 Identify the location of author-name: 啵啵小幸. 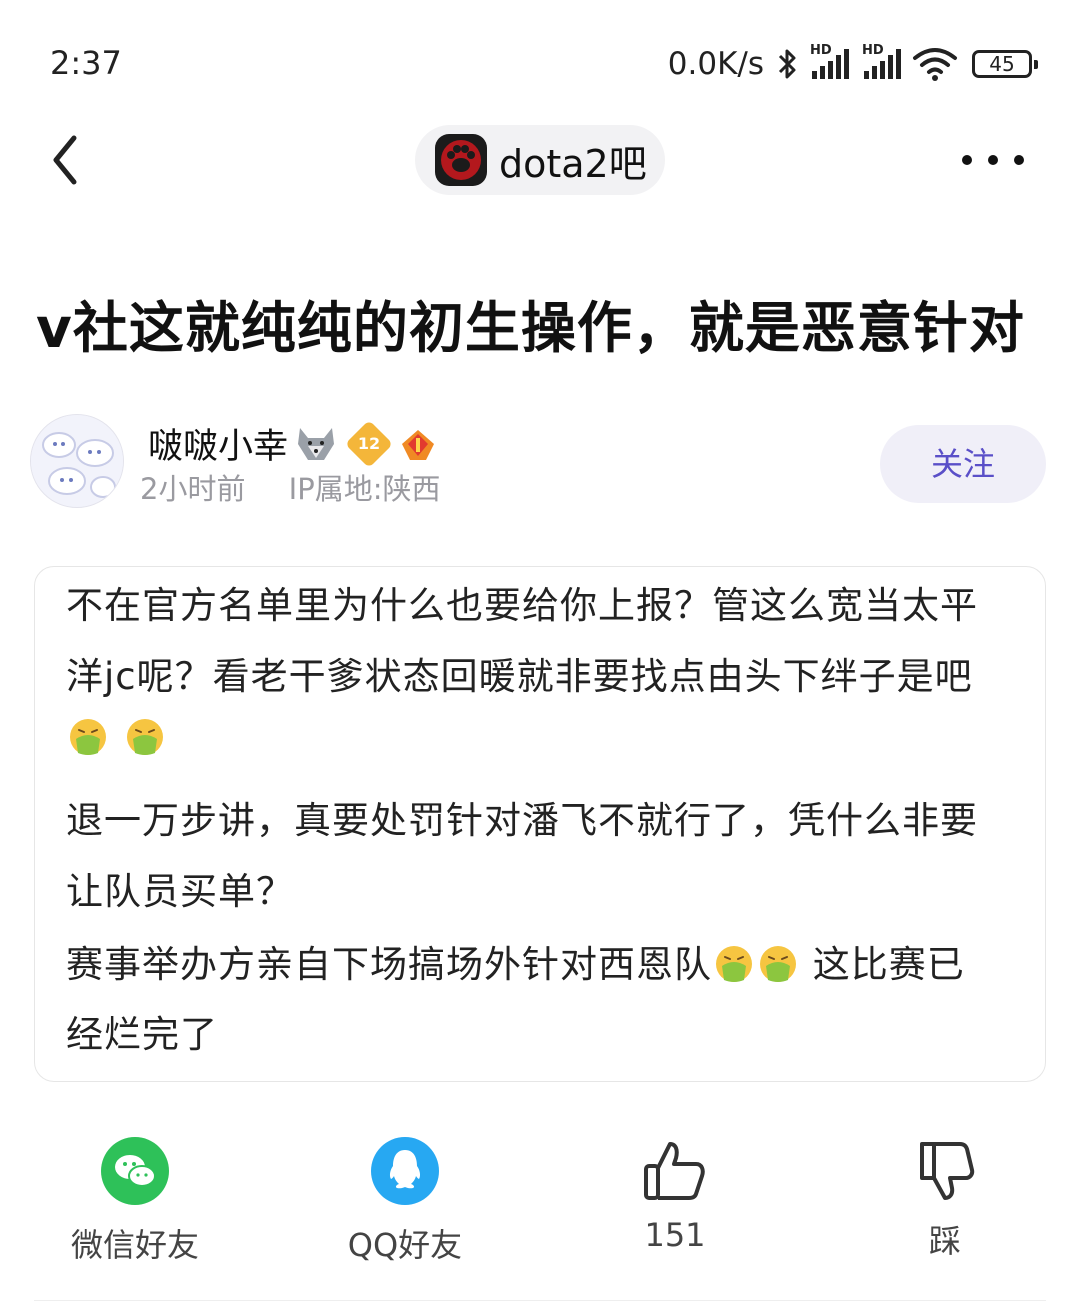
(218, 447).